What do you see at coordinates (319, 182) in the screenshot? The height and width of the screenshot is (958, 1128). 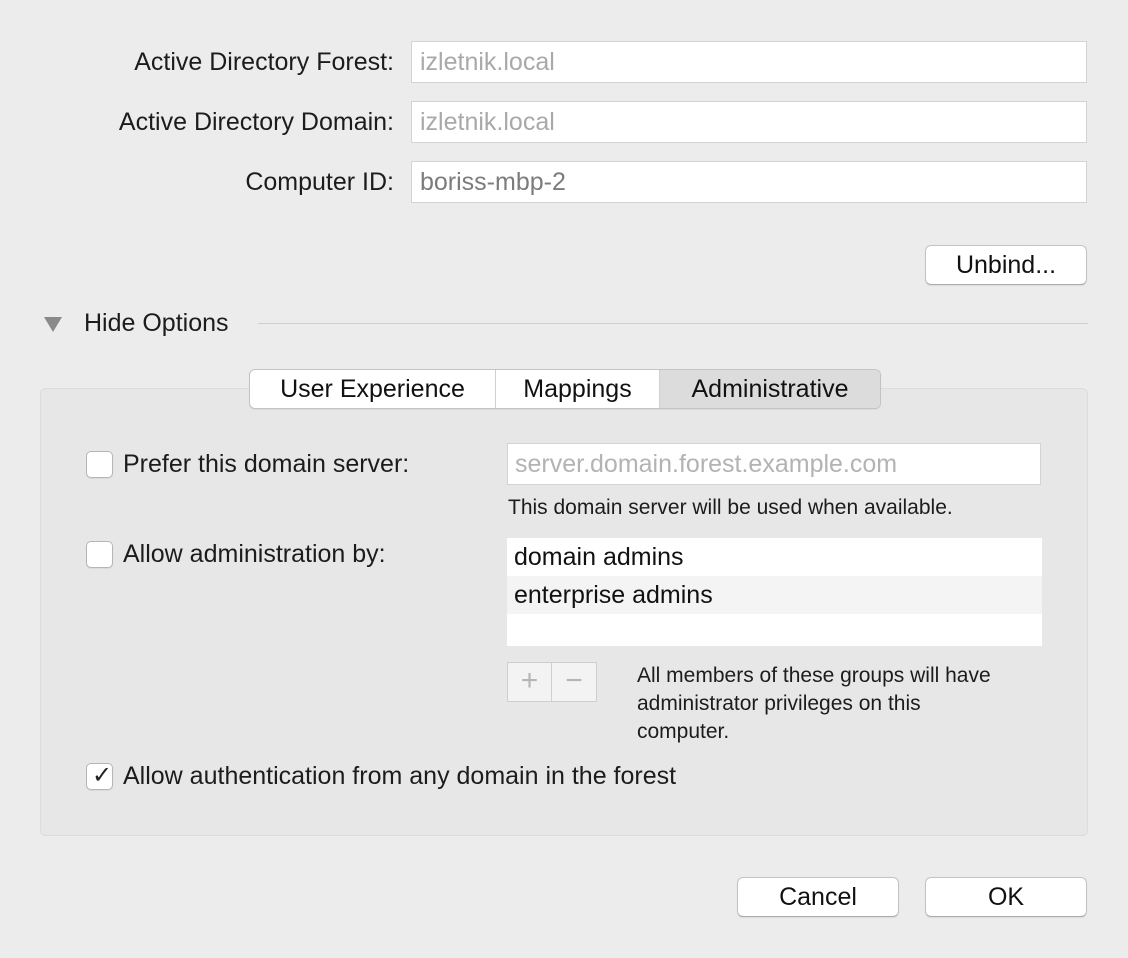 I see `computer-id-label: Computer ID:` at bounding box center [319, 182].